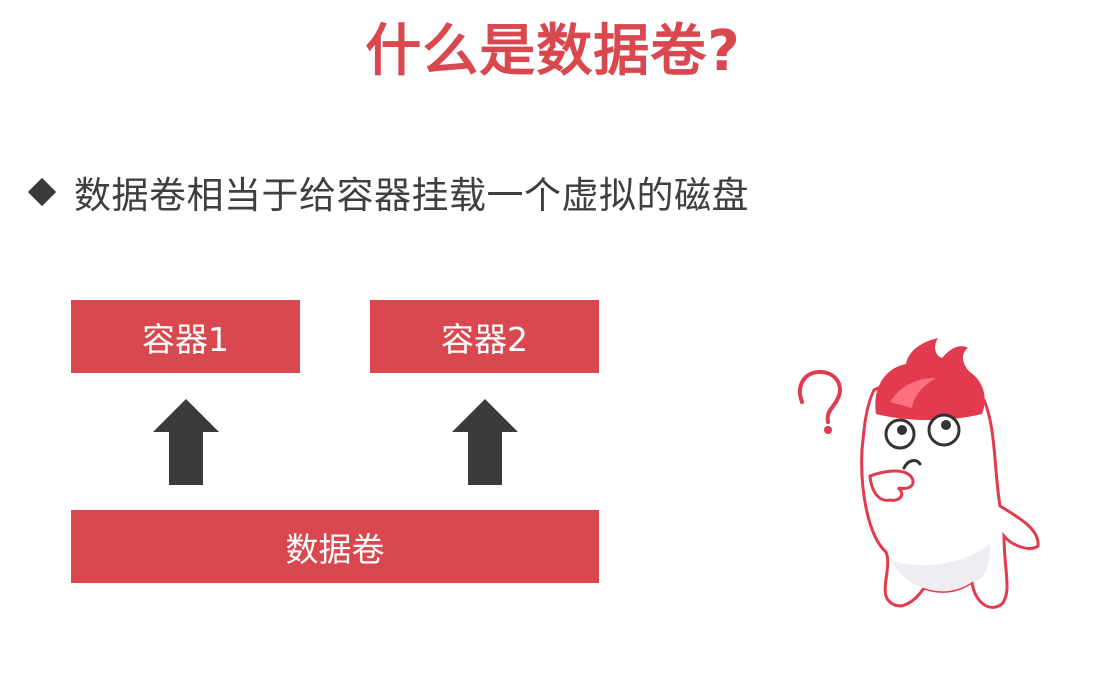  Describe the element at coordinates (919, 473) in the screenshot. I see `confused-mascot-icon` at that location.